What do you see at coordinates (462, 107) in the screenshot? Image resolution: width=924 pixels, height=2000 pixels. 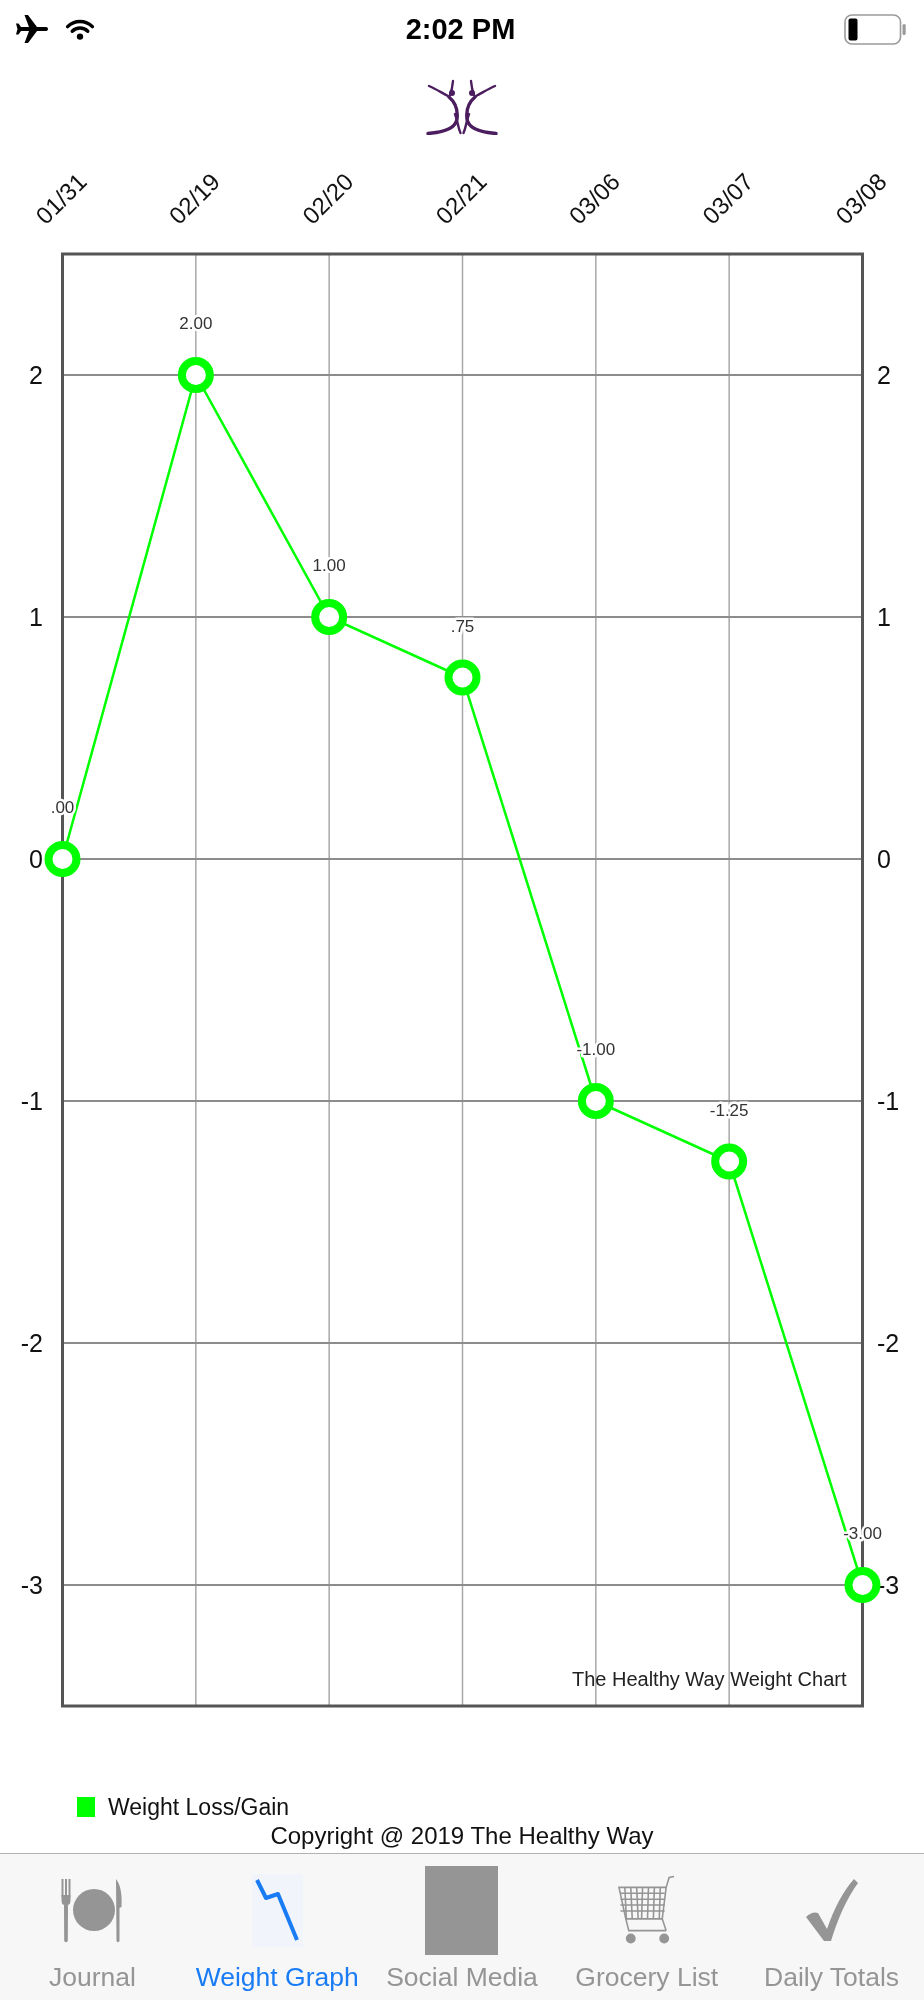 I see `logo-icon` at bounding box center [462, 107].